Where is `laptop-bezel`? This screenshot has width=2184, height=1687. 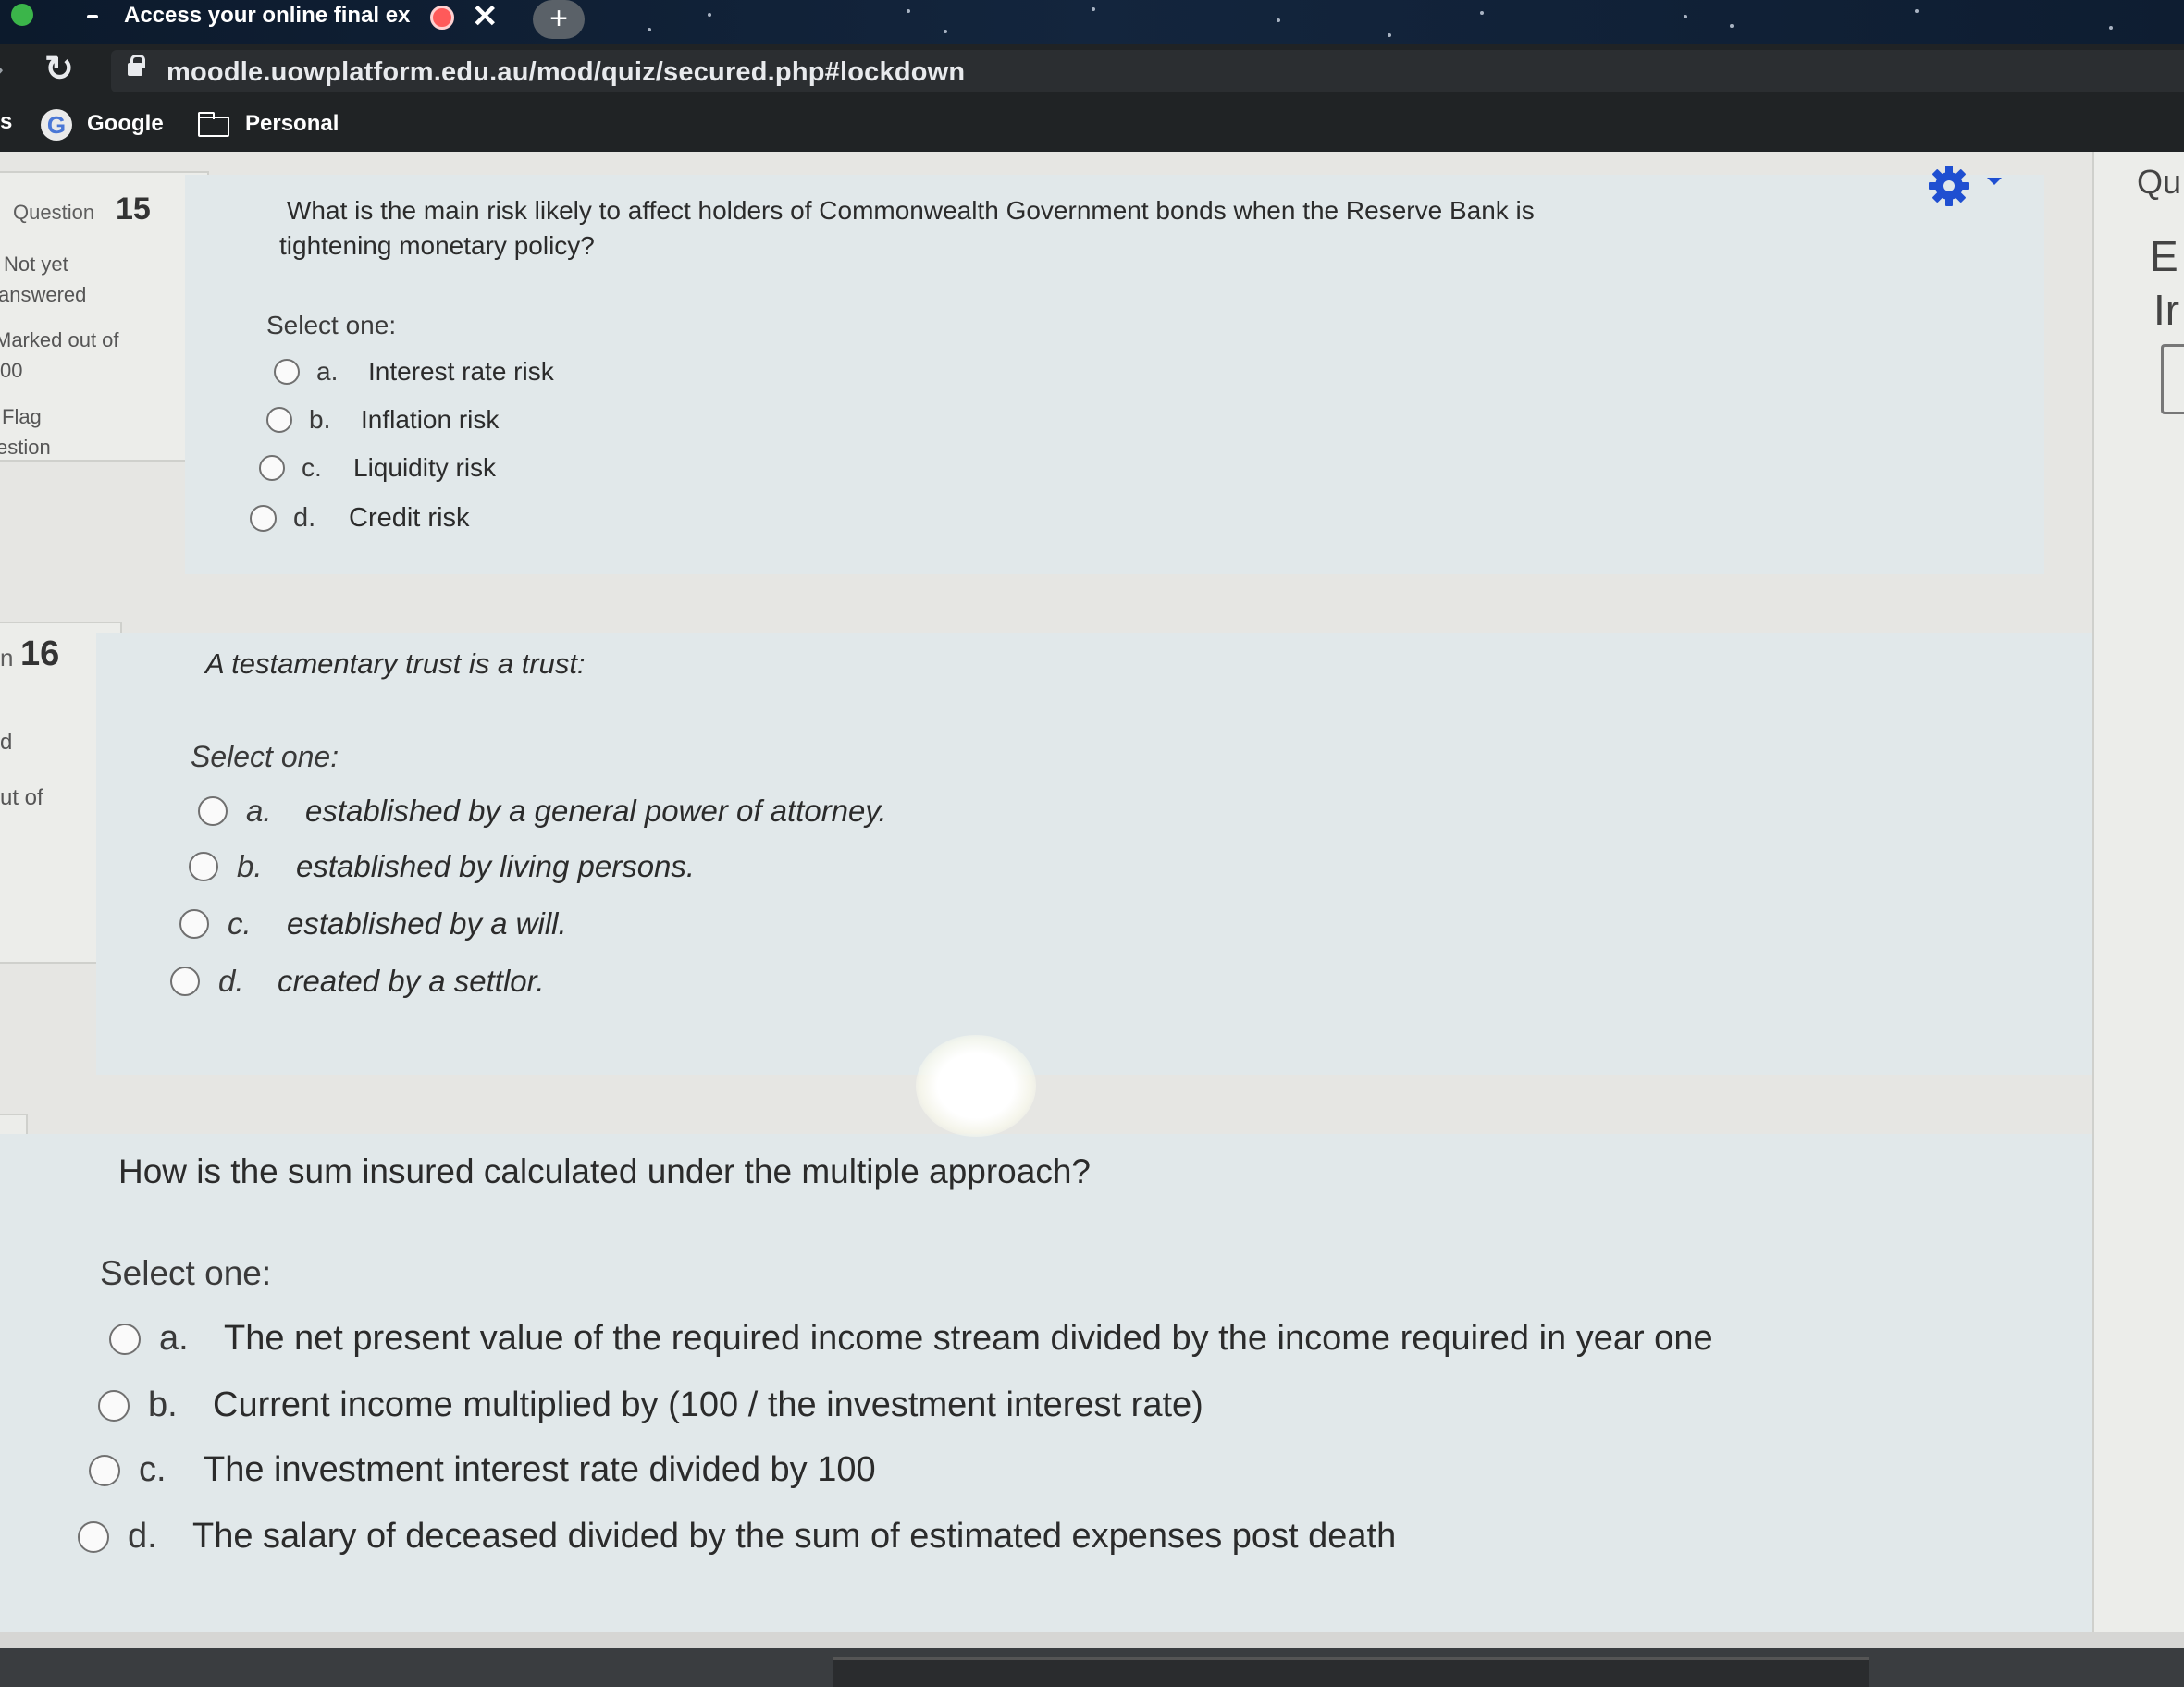 laptop-bezel is located at coordinates (1351, 1672).